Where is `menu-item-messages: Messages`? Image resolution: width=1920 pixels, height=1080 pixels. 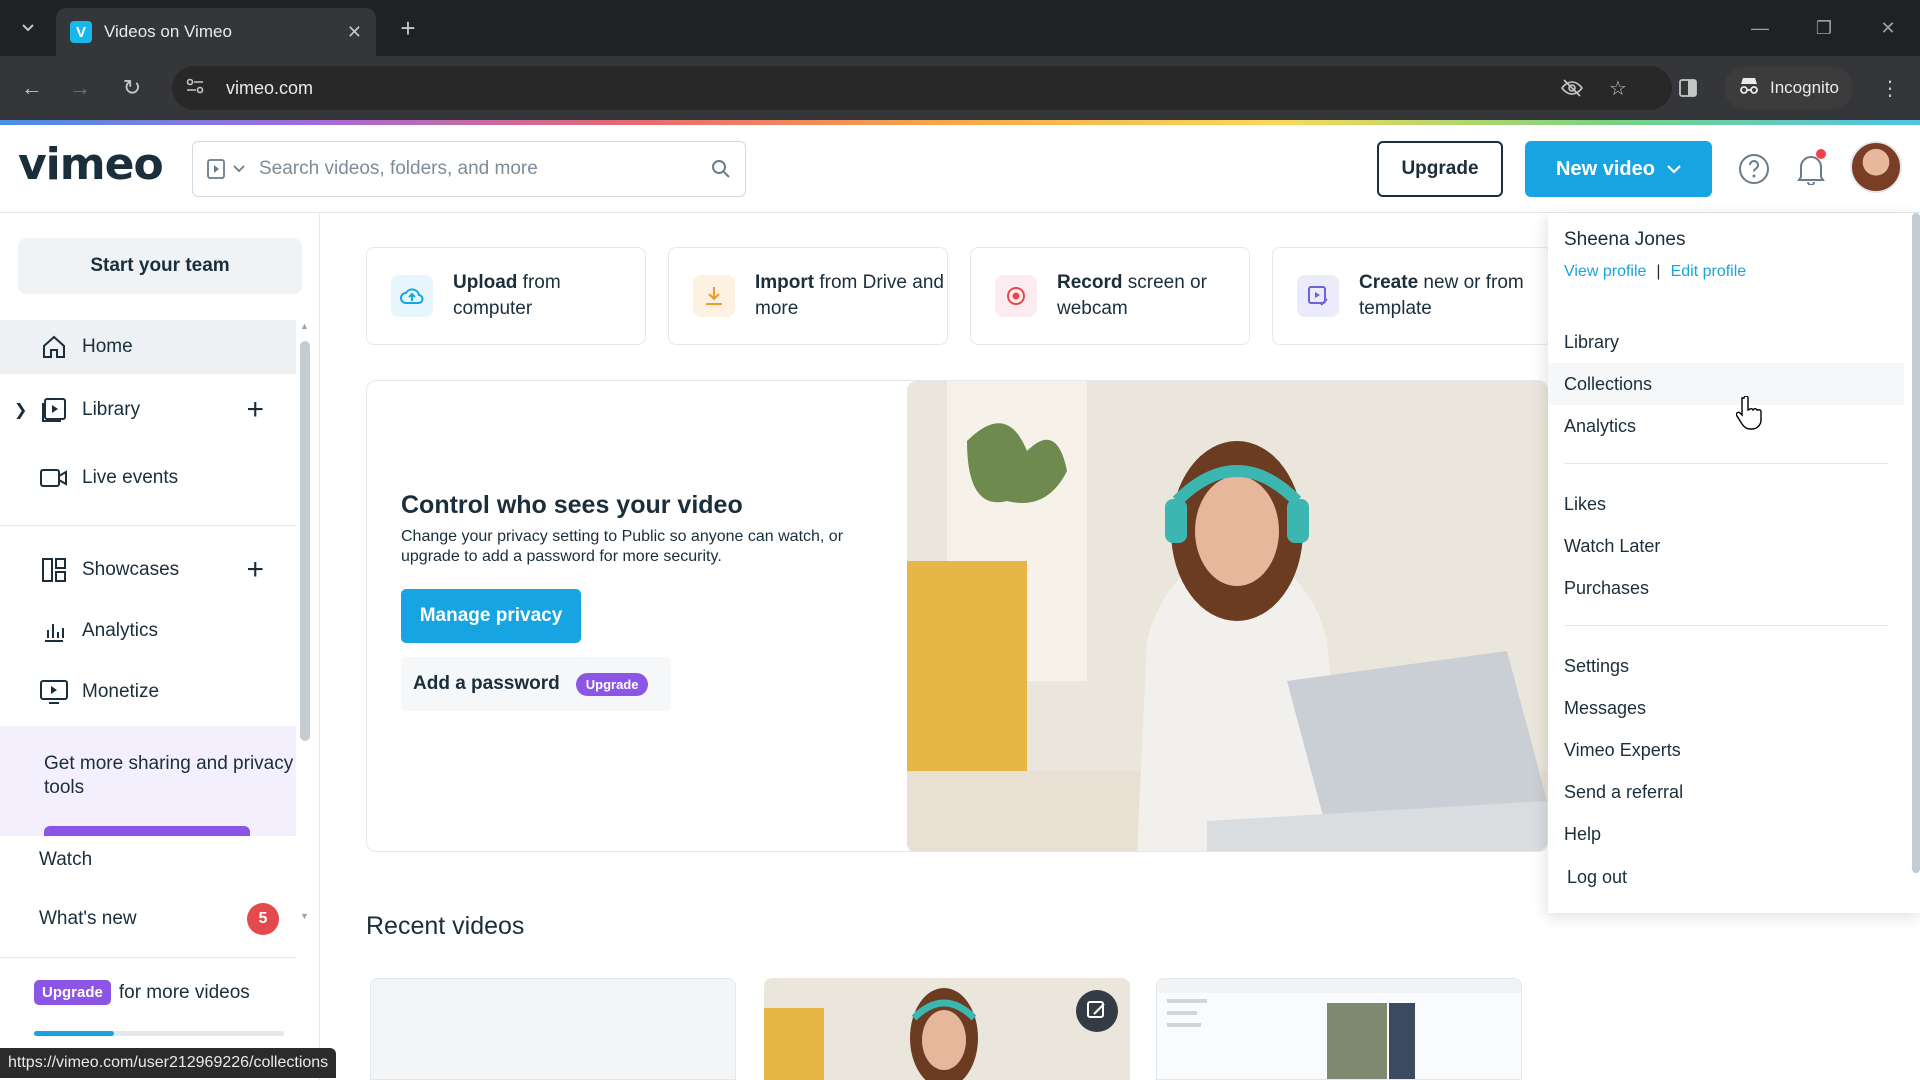
menu-item-messages: Messages is located at coordinates (1726, 708).